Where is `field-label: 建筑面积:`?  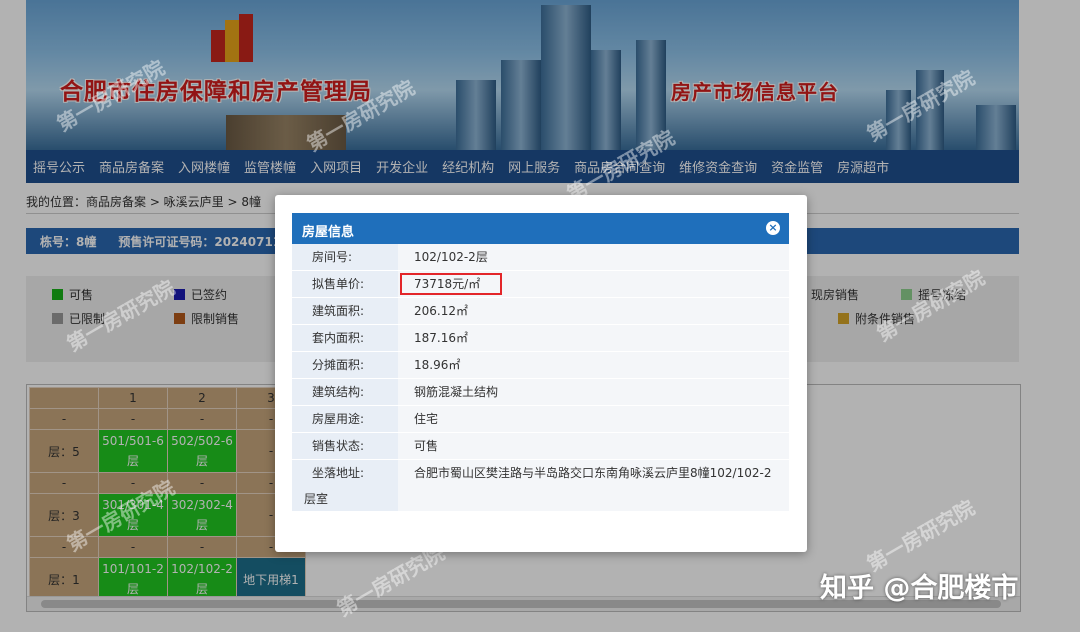
field-label: 建筑面积: is located at coordinates (345, 311).